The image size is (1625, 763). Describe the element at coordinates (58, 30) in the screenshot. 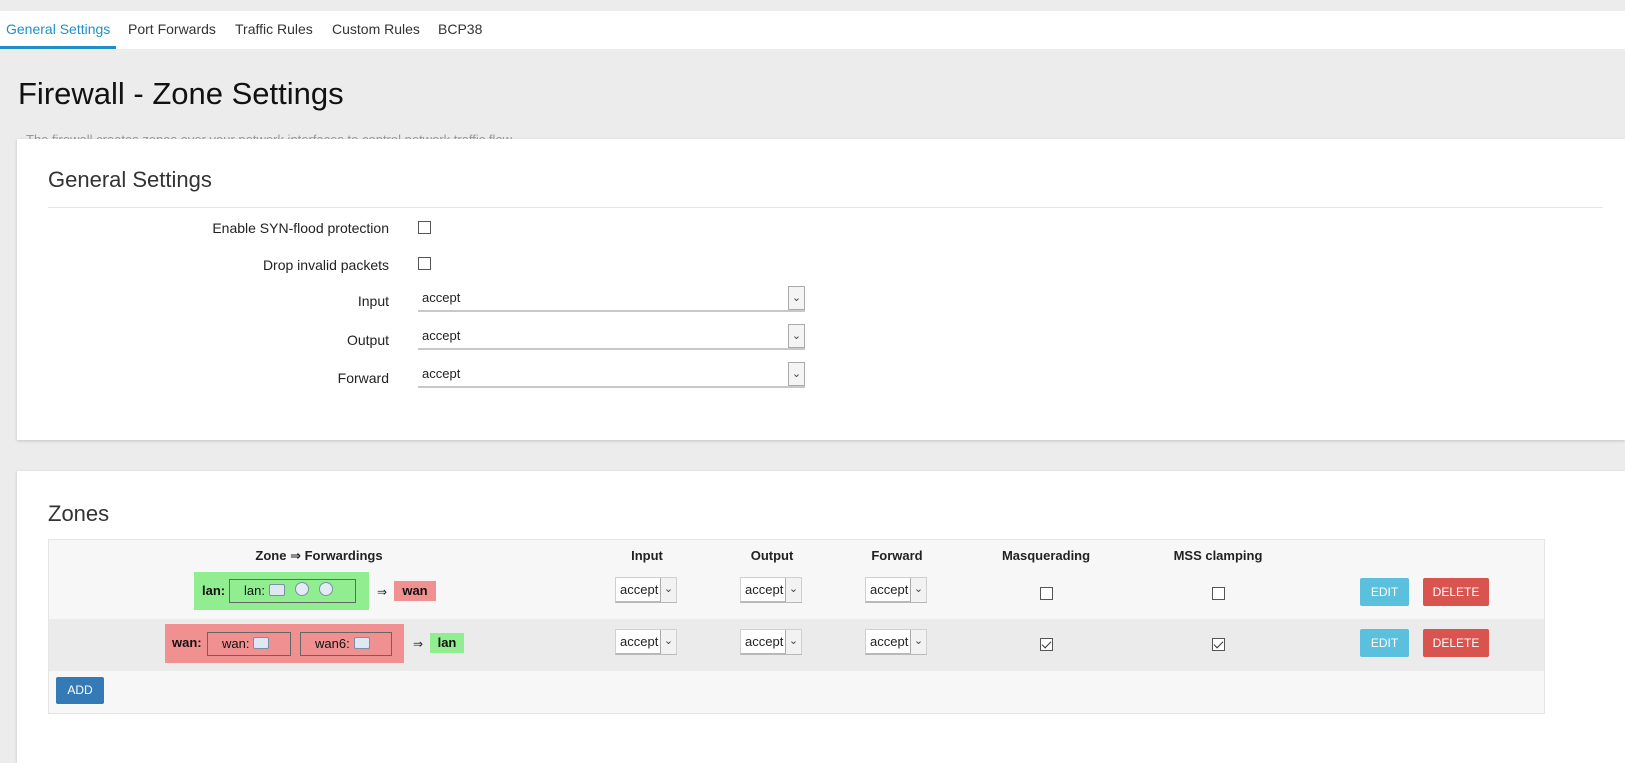

I see `tab-general-settings: General Settings` at that location.